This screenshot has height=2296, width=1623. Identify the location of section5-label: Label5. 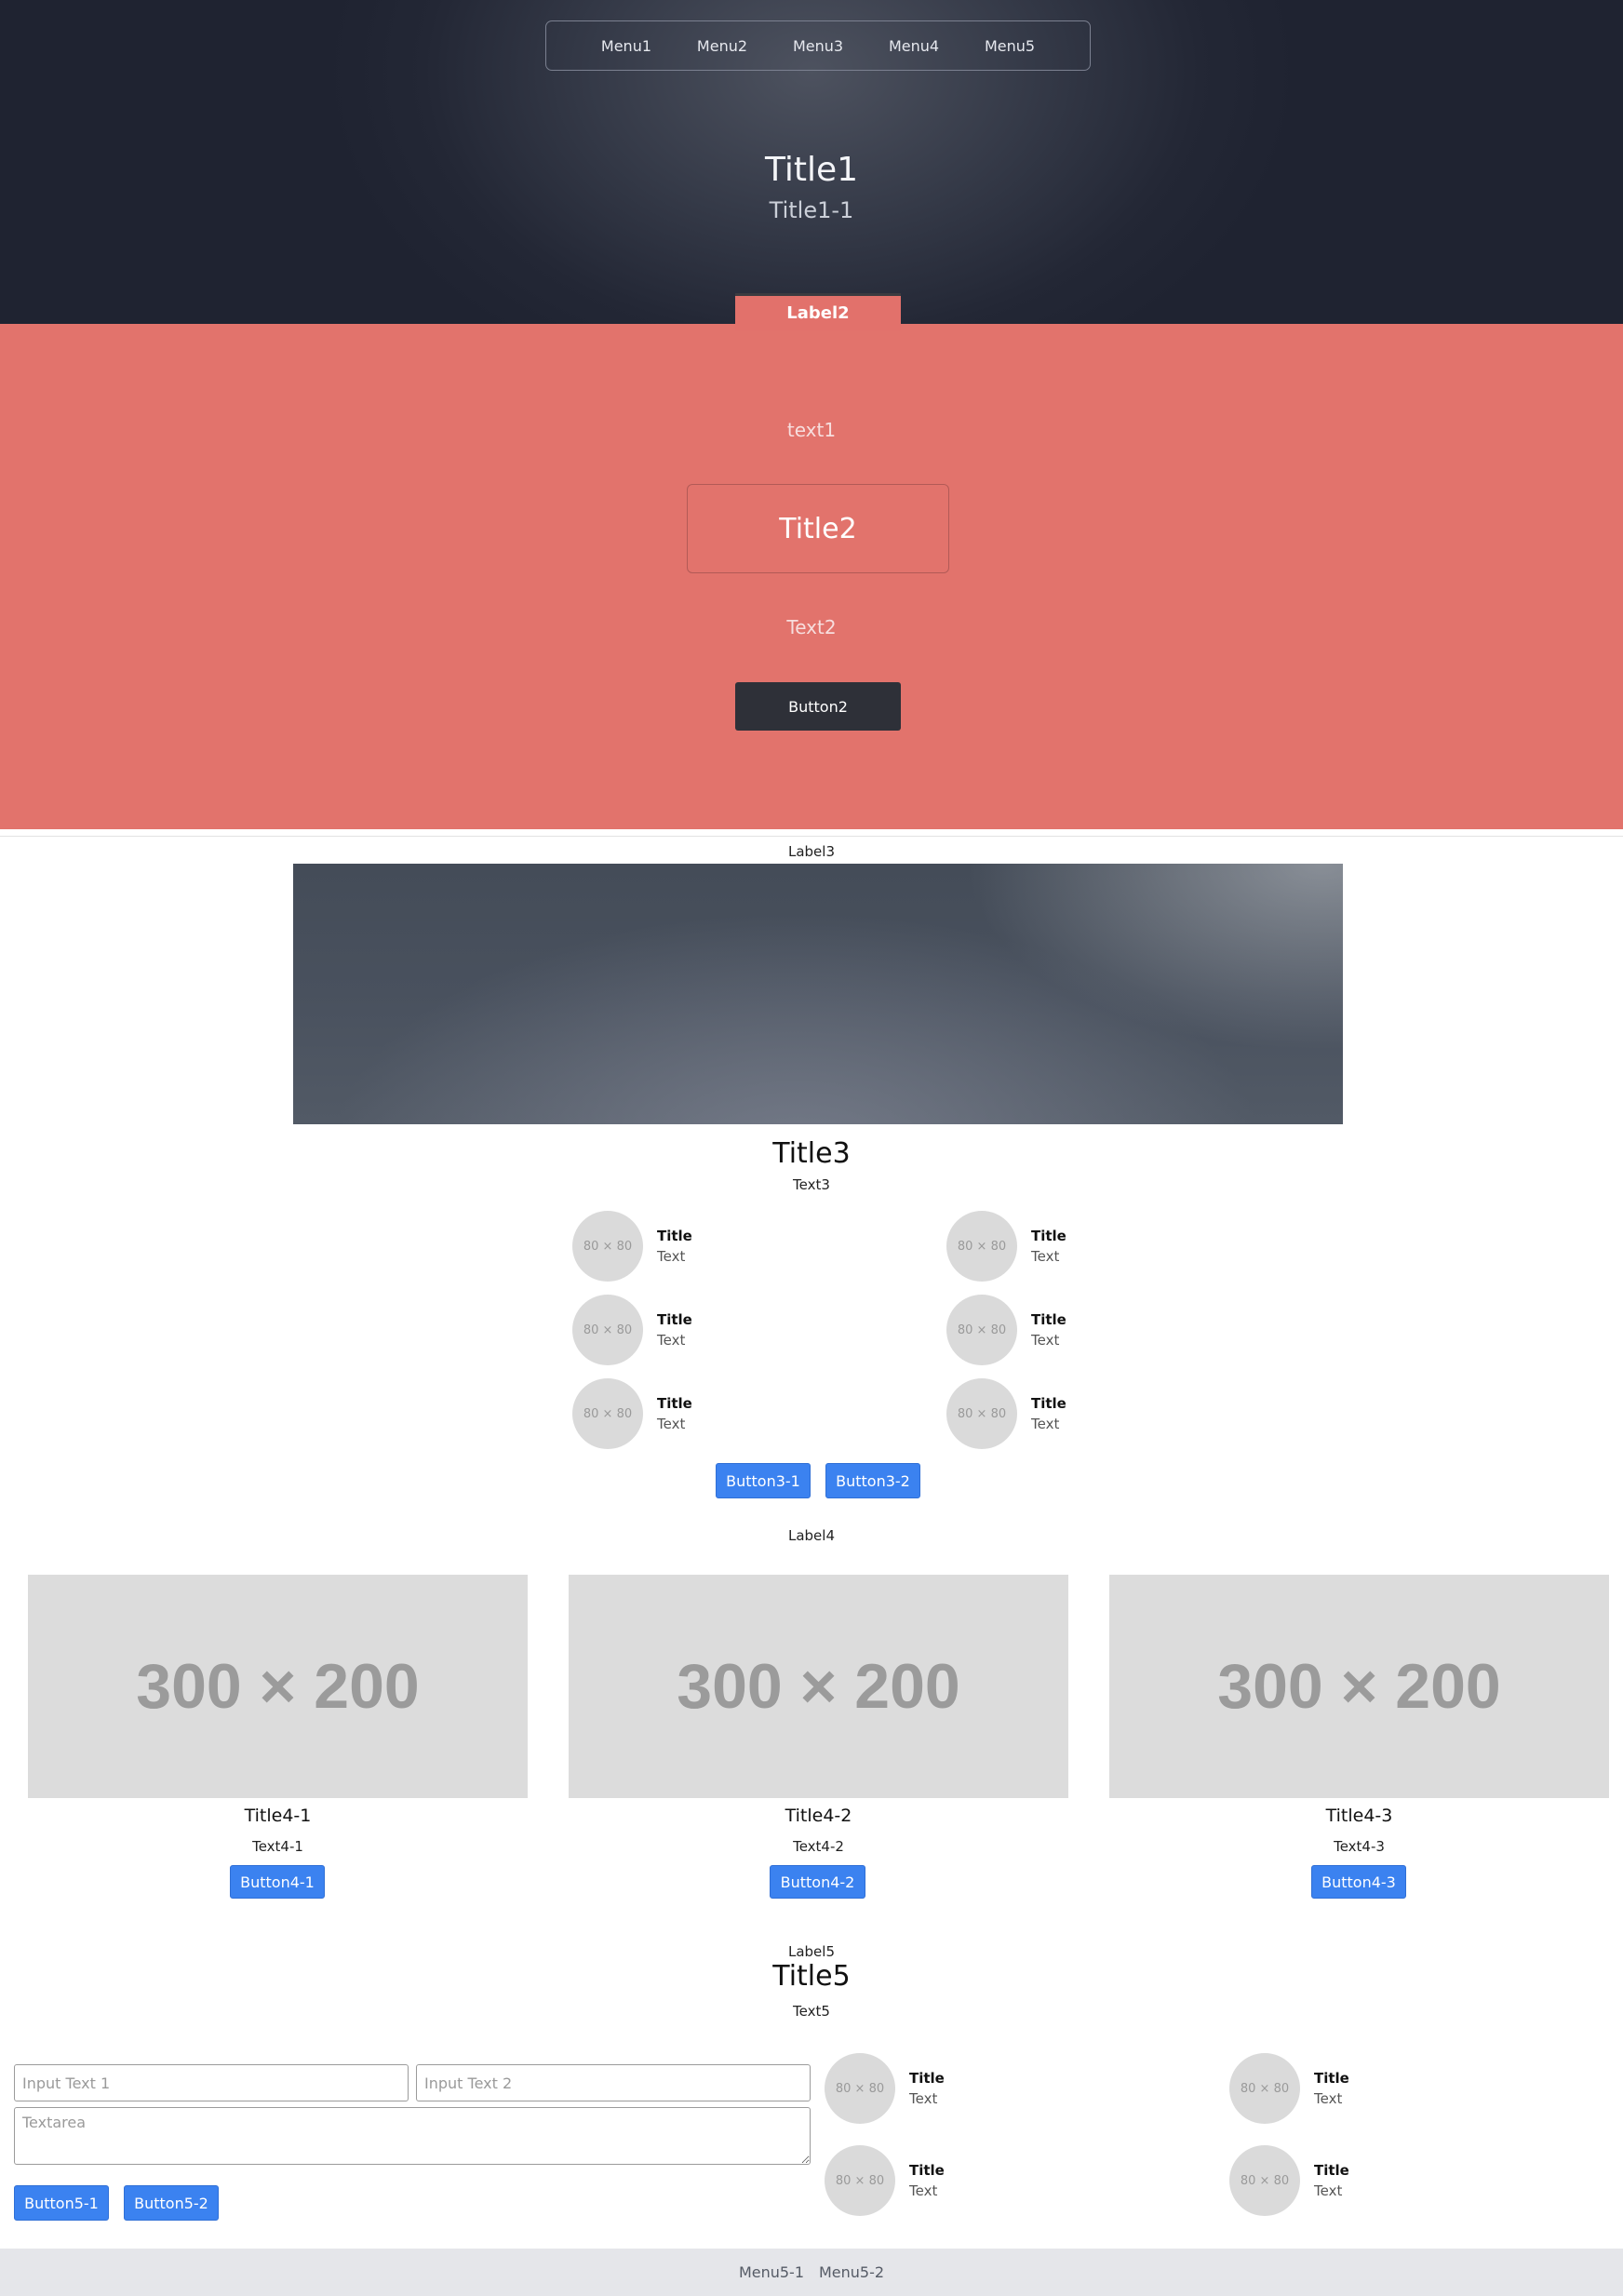
(811, 1952).